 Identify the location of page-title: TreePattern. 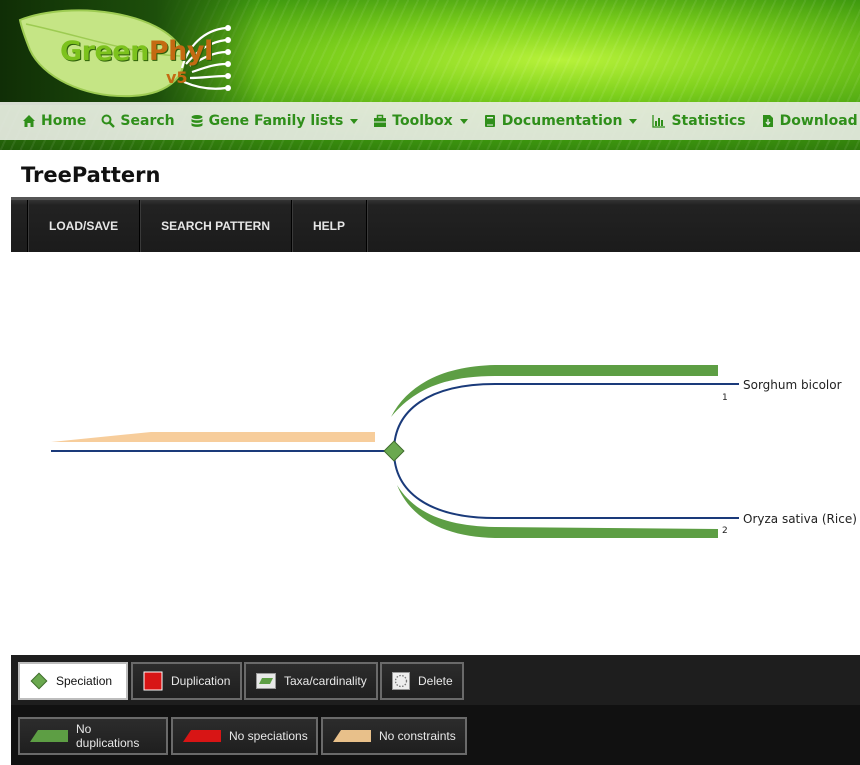
(91, 175).